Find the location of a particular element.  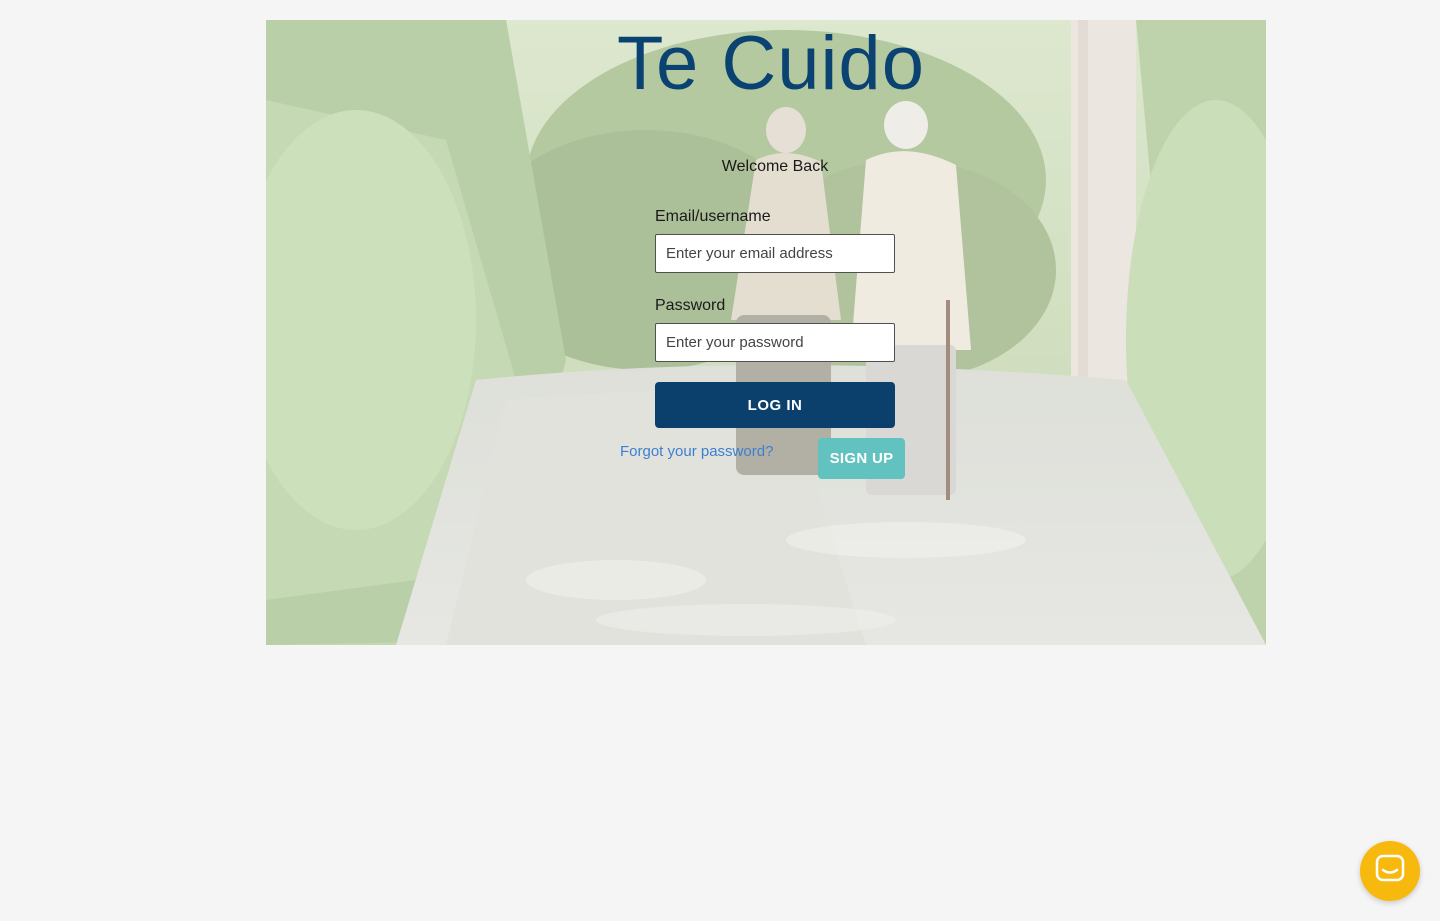

chat-launcher-button is located at coordinates (1390, 871).